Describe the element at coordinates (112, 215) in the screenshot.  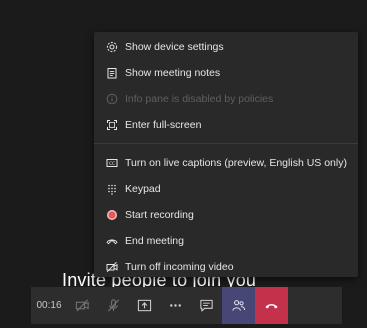
I see `record-icon` at that location.